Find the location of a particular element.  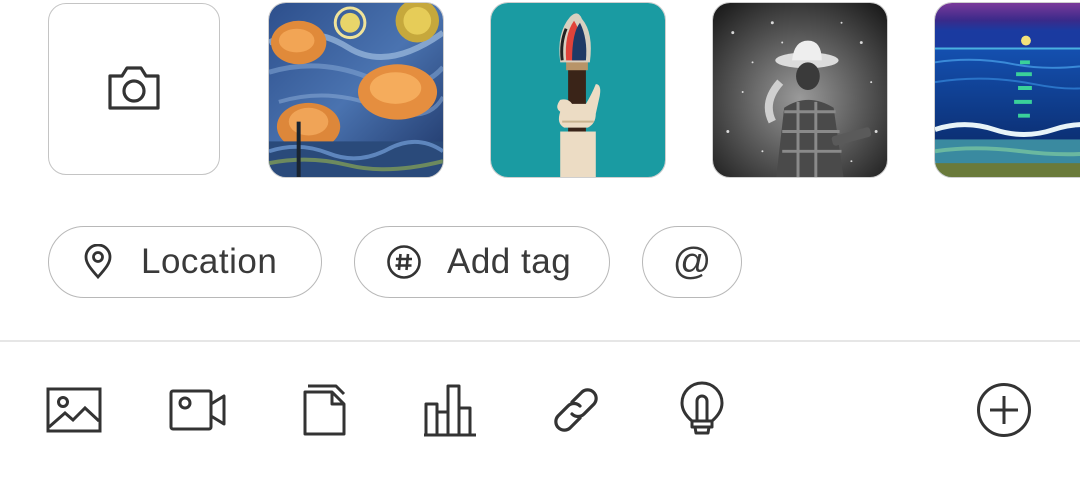

location-pin-icon is located at coordinates (98, 262).